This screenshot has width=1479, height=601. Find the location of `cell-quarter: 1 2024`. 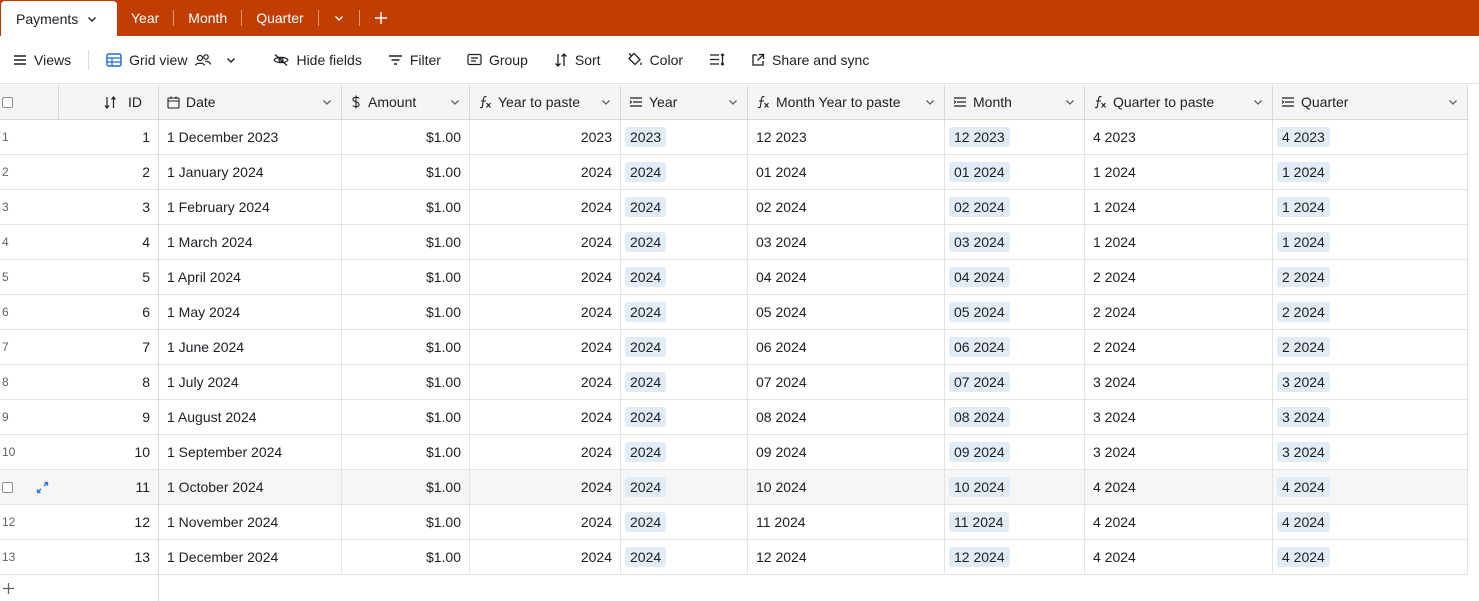

cell-quarter: 1 2024 is located at coordinates (1370, 207).